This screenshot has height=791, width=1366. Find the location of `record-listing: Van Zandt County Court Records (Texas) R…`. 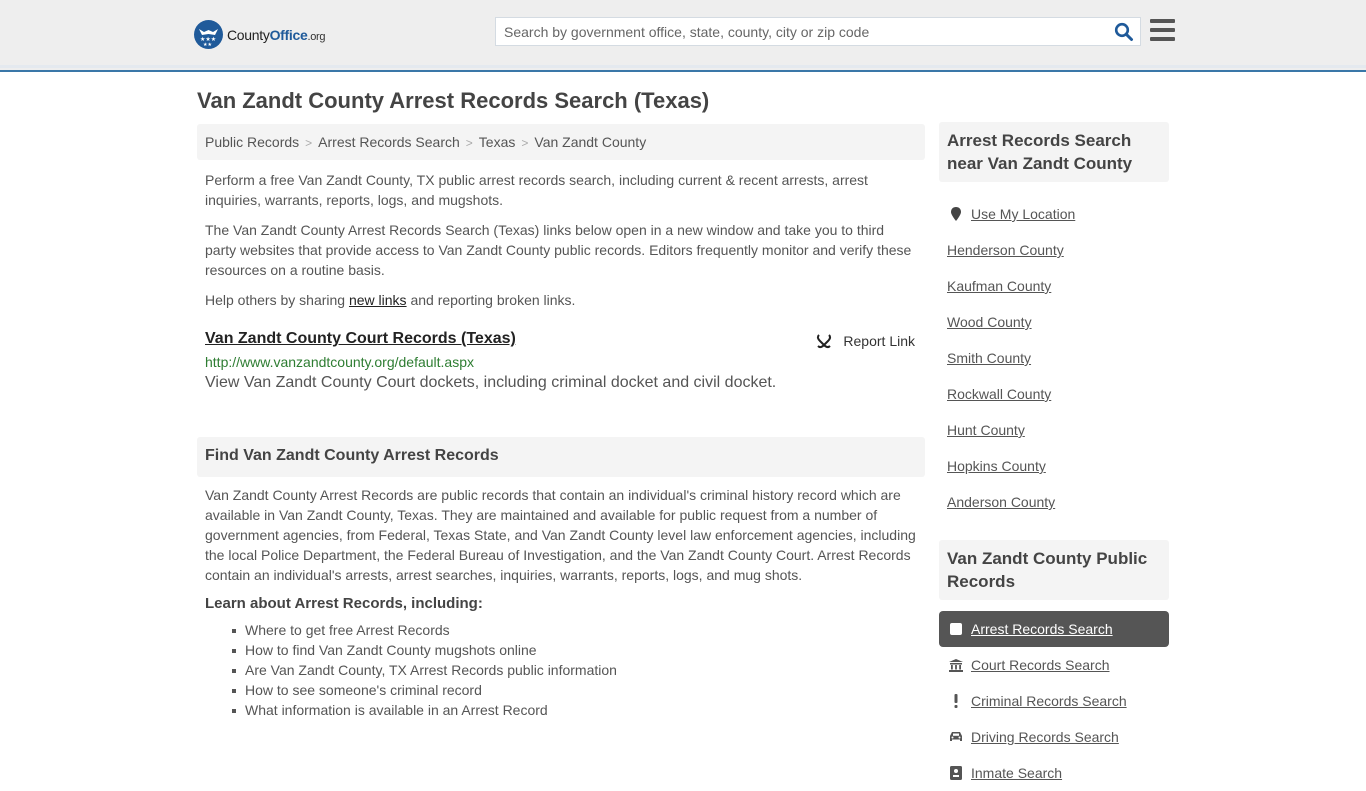

record-listing: Van Zandt County Court Records (Texas) R… is located at coordinates (561, 361).